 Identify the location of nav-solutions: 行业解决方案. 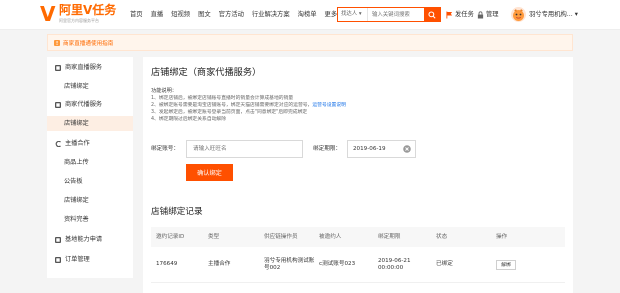
(271, 15).